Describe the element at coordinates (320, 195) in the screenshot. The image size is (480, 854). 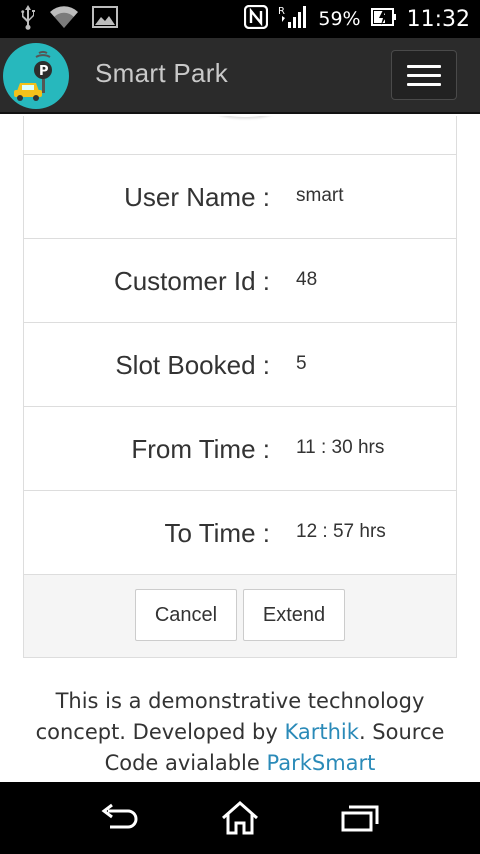
I see `detail-value: smart` at that location.